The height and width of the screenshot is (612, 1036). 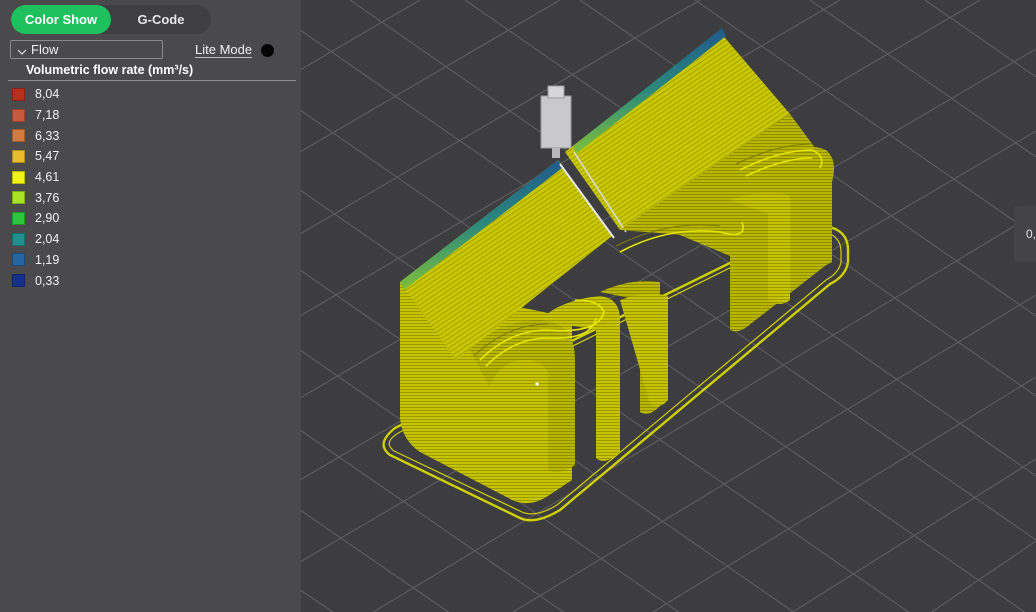 What do you see at coordinates (45, 49) in the screenshot?
I see `view-type-selected: Flow` at bounding box center [45, 49].